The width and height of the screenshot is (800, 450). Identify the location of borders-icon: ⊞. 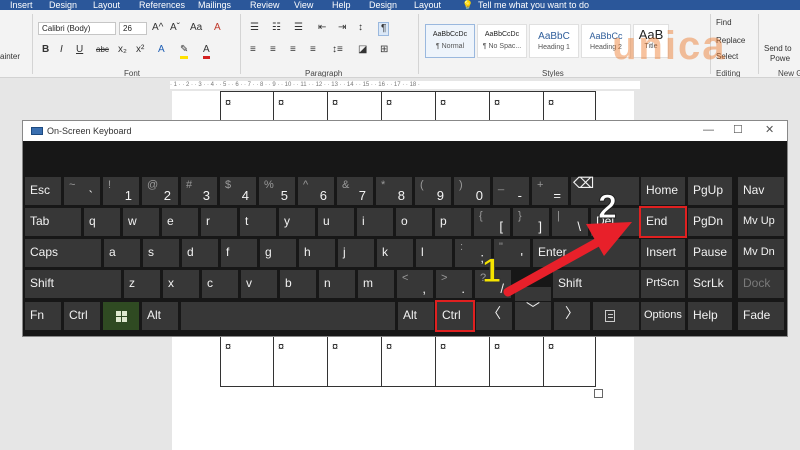
(384, 50).